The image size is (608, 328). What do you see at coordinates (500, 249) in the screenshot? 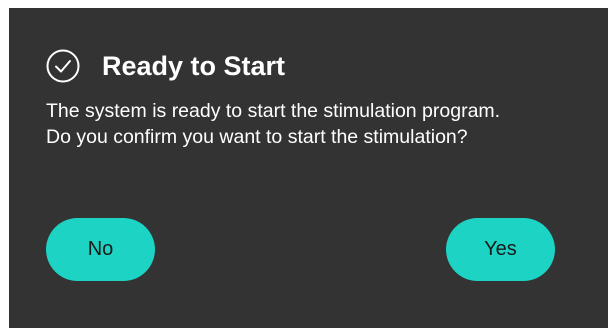
I see `yes-button: Yes` at bounding box center [500, 249].